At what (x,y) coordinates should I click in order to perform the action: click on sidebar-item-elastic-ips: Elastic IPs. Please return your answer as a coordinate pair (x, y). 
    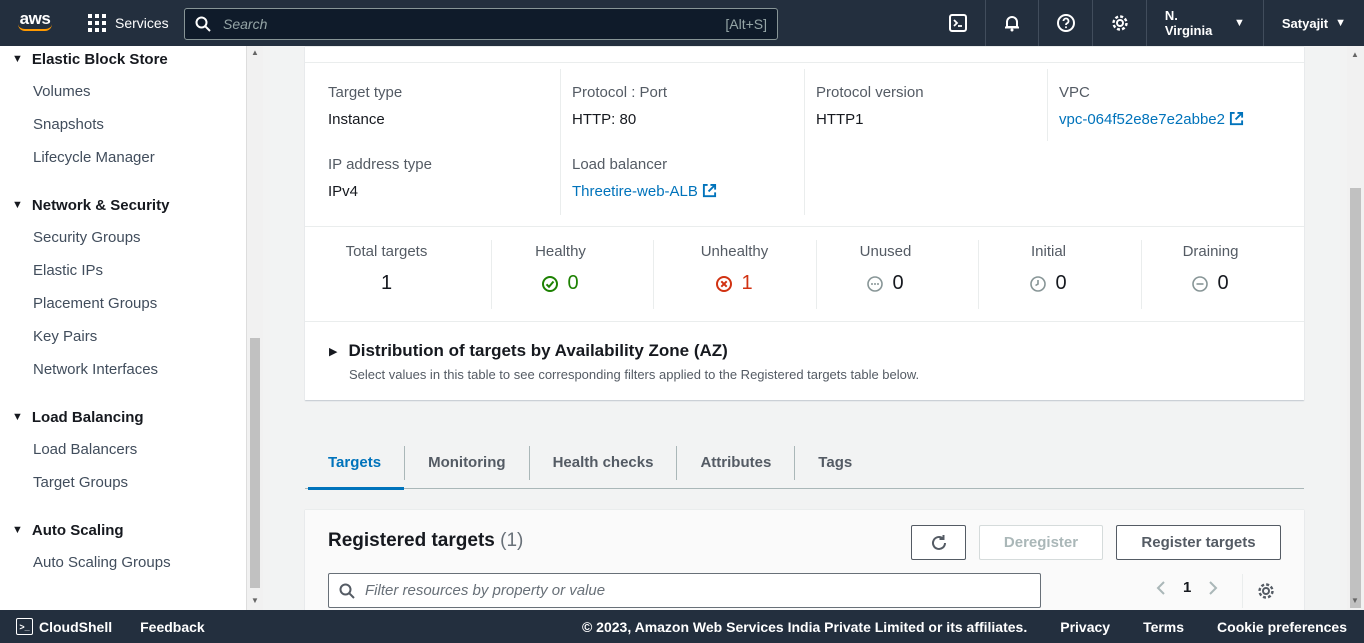
    Looking at the image, I should click on (68, 271).